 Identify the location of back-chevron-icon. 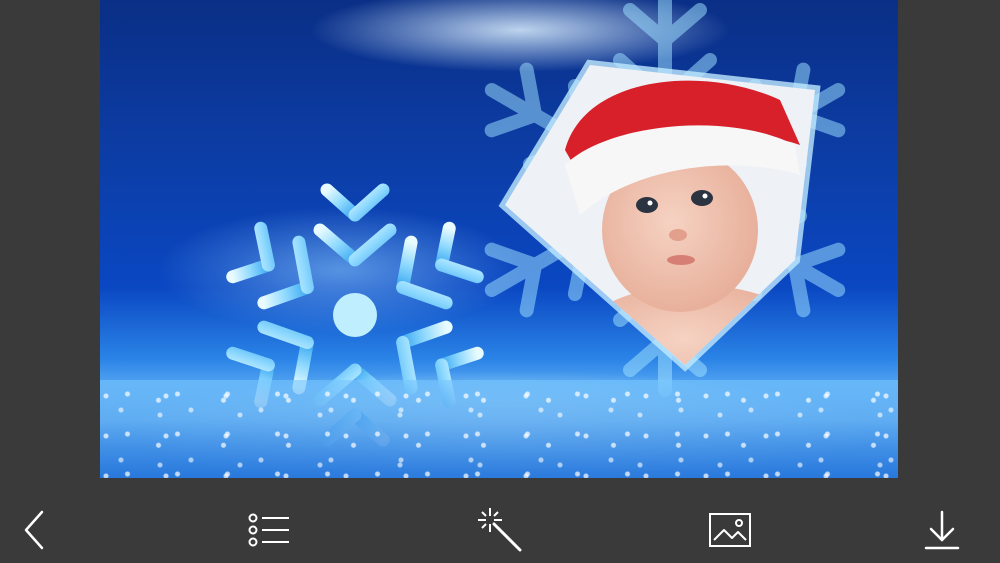
(34, 530).